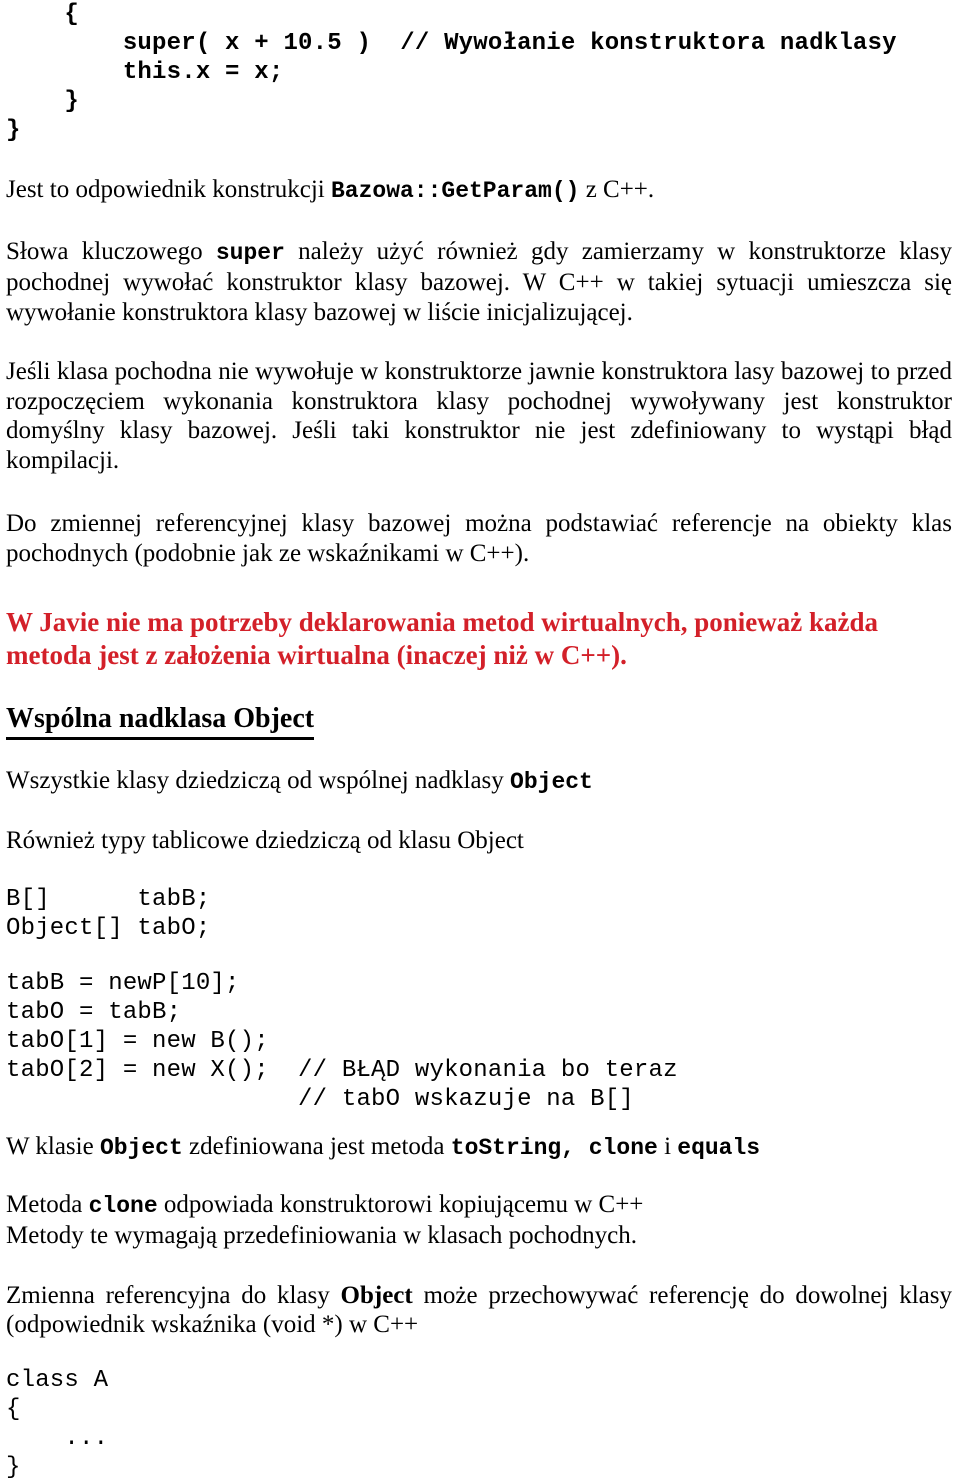 The image size is (960, 1482). What do you see at coordinates (551, 782) in the screenshot?
I see `inline-code-object-1: Object` at bounding box center [551, 782].